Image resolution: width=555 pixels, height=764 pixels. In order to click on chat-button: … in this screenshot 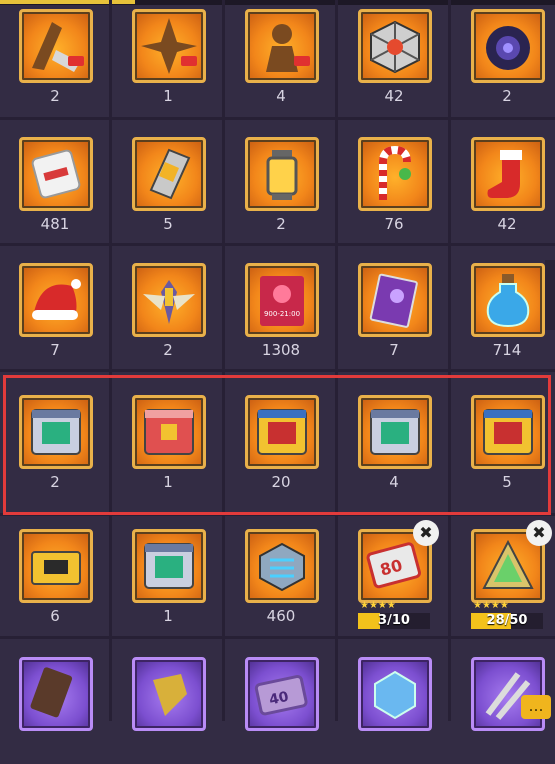, I will do `click(536, 707)`.